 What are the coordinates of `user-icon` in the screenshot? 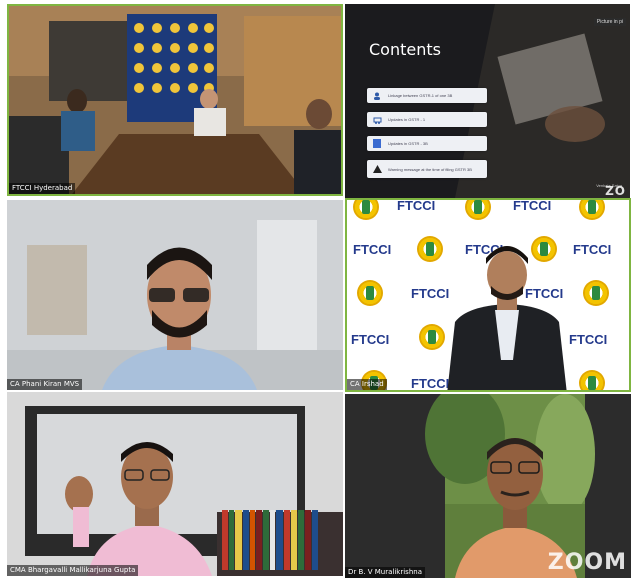 It's located at (377, 96).